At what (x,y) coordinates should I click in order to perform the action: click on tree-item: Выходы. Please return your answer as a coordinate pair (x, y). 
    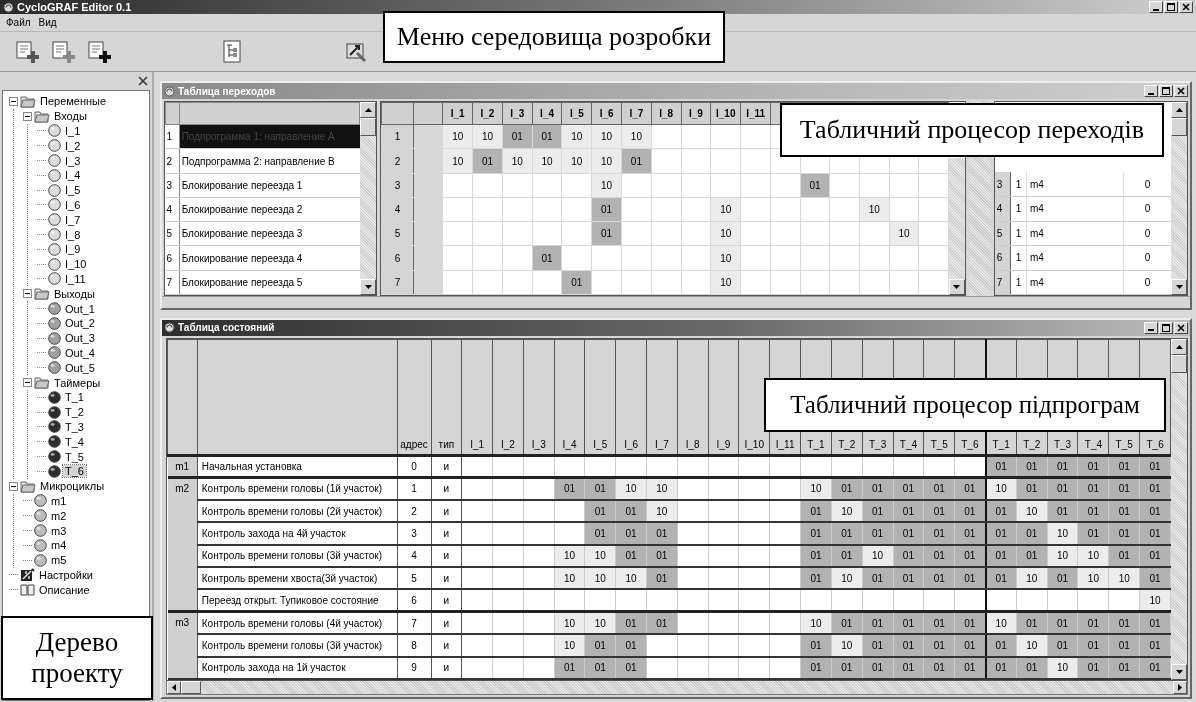
    Looking at the image, I should click on (74, 293).